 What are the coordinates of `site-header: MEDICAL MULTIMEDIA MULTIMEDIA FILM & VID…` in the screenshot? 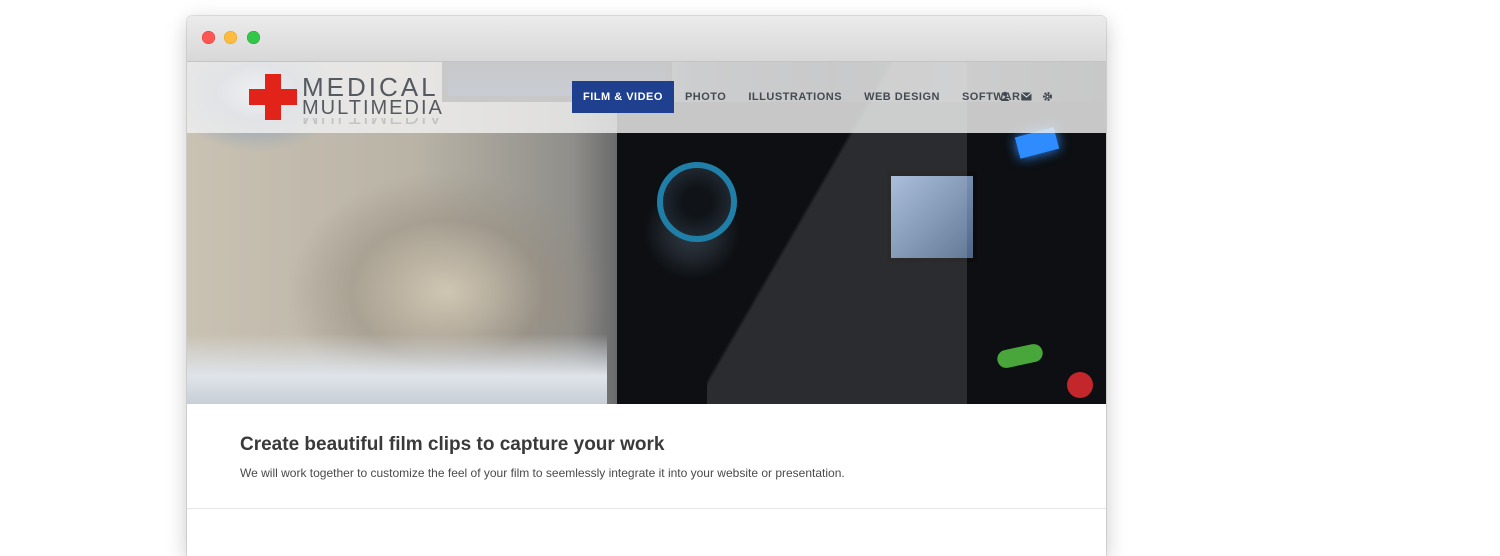 It's located at (646, 97).